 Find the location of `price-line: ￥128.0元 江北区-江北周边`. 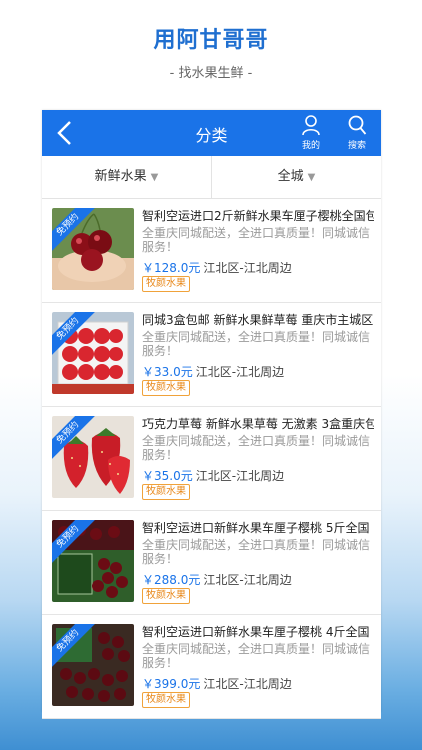

price-line: ￥128.0元 江北区-江北周边 is located at coordinates (217, 267).